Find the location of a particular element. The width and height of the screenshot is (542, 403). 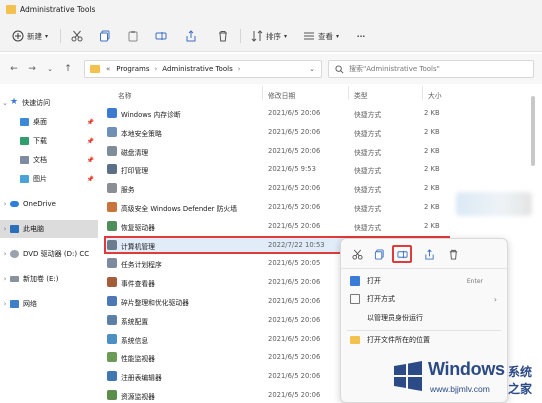

sidebar-item-desktop: 桌面 📌 is located at coordinates (49, 122).